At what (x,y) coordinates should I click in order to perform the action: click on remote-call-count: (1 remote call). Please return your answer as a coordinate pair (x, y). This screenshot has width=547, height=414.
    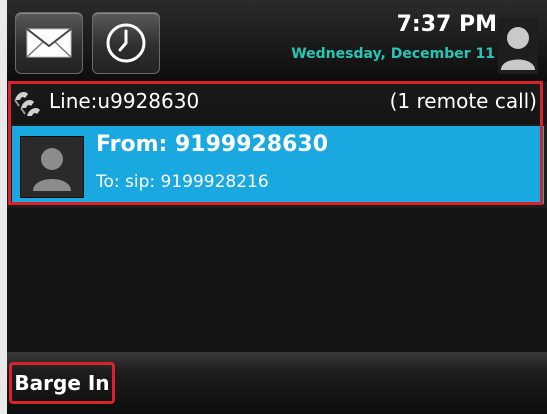
    Looking at the image, I should click on (463, 101).